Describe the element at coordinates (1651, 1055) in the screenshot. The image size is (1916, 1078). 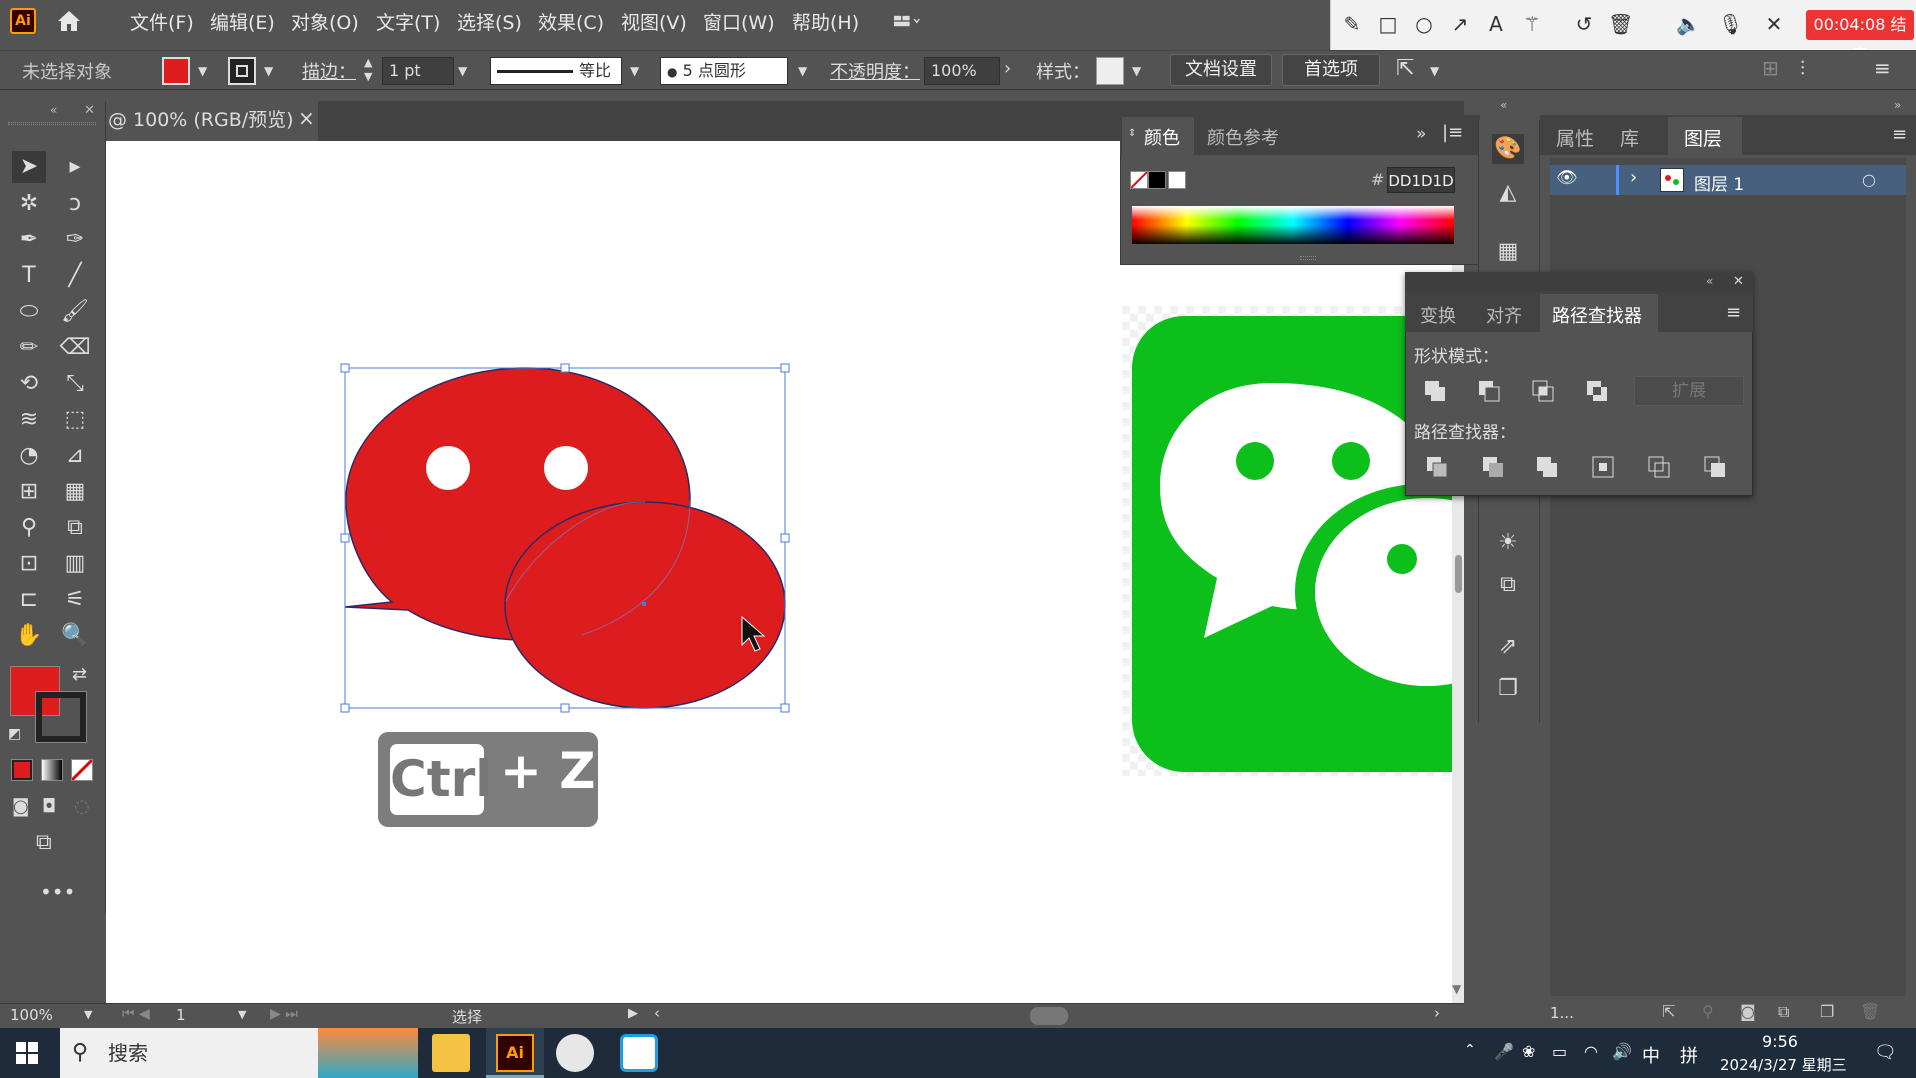
I see `ime-indicator: 中` at that location.